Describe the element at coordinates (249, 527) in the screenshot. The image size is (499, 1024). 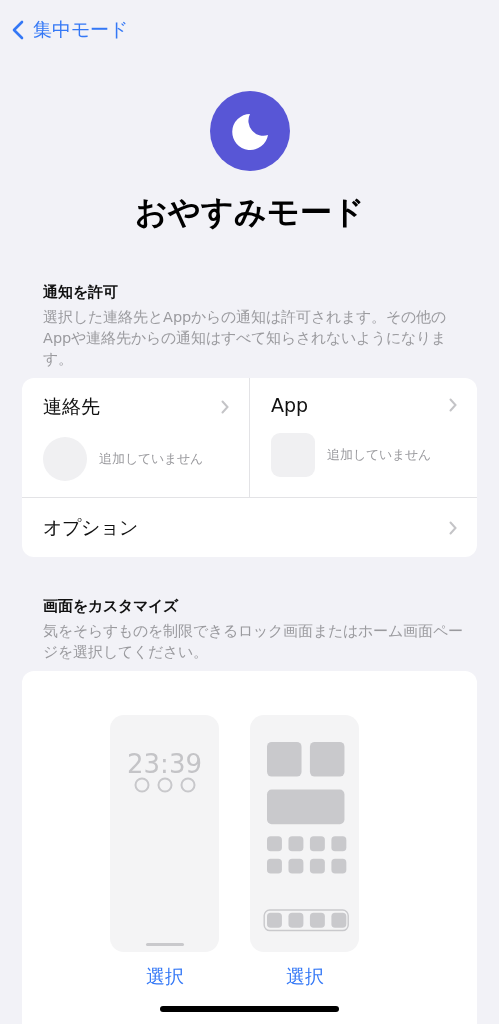
I see `options-row: オプション` at that location.